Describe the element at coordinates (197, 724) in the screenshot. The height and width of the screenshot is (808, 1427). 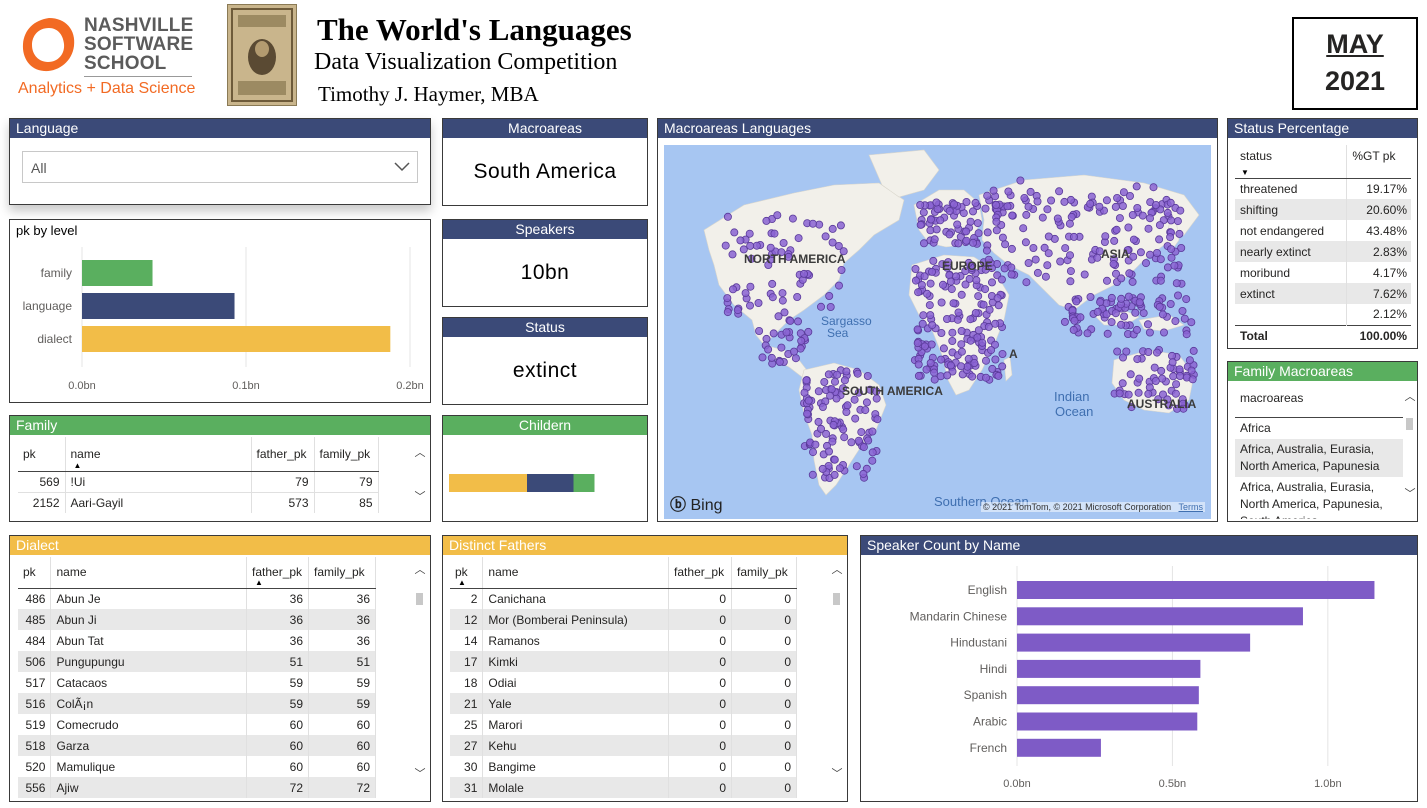
I see `table-row: 519 Comecrudo 60 60` at that location.